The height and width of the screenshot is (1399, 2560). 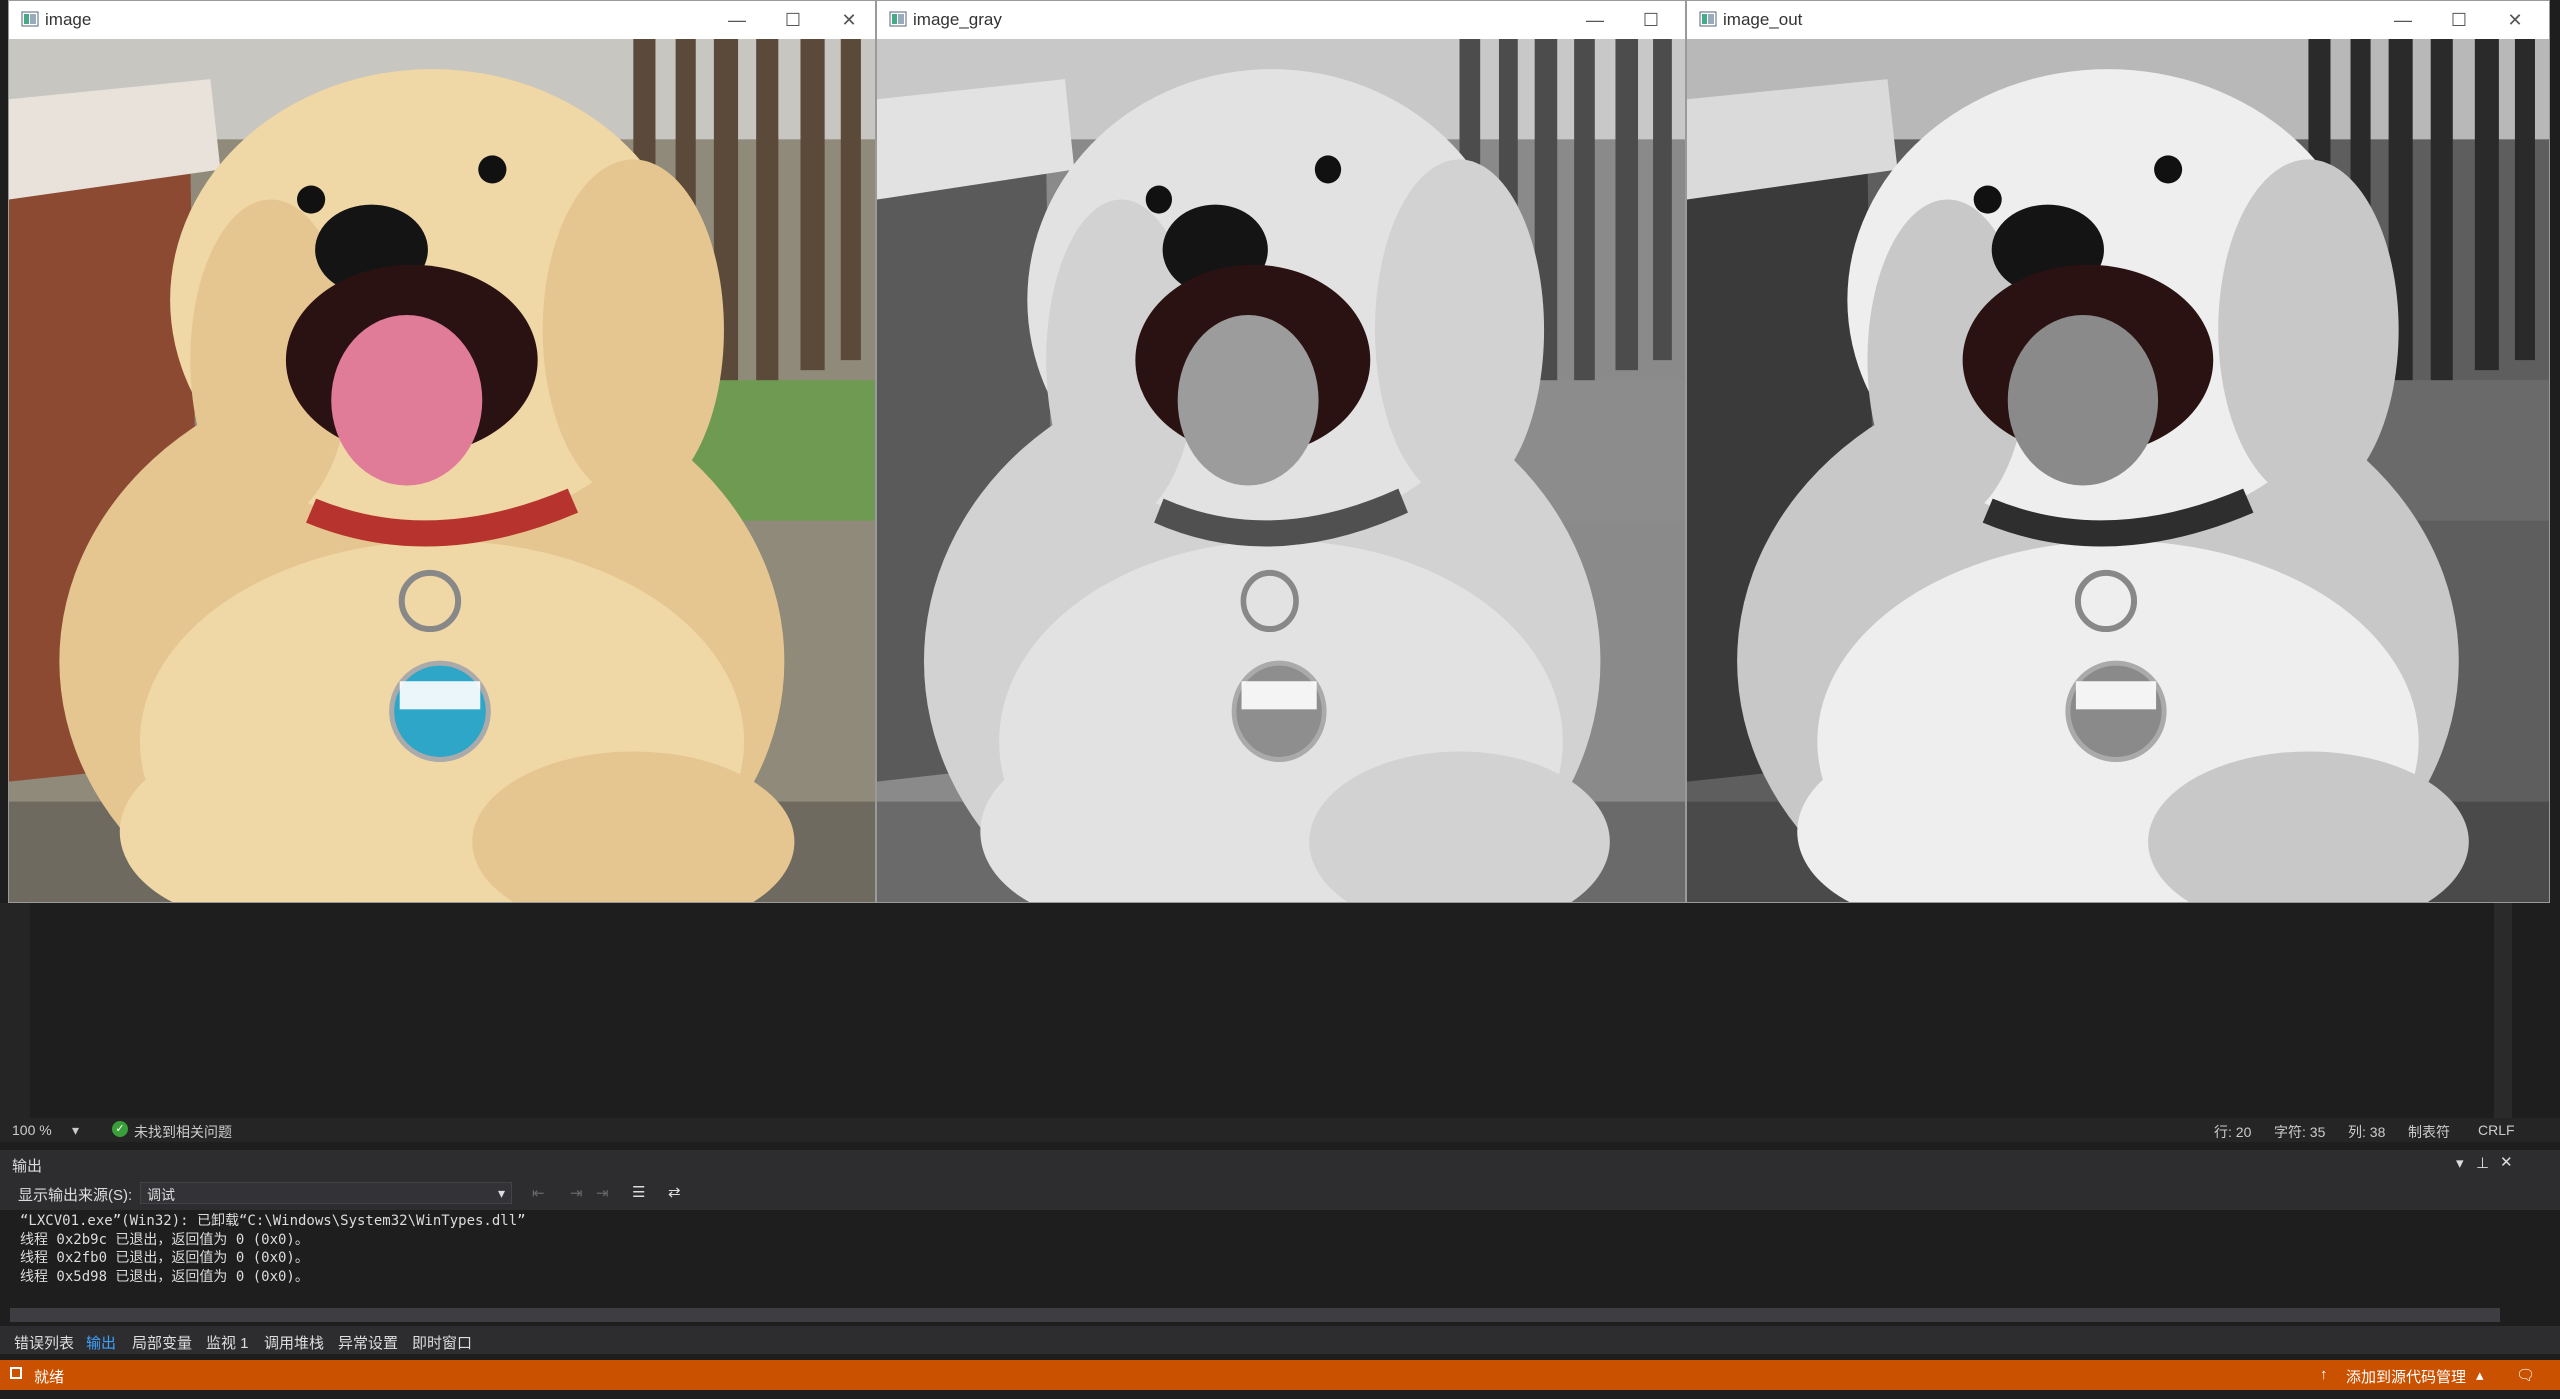 I want to click on tab-immediate-window: 即时窗口, so click(x=442, y=1342).